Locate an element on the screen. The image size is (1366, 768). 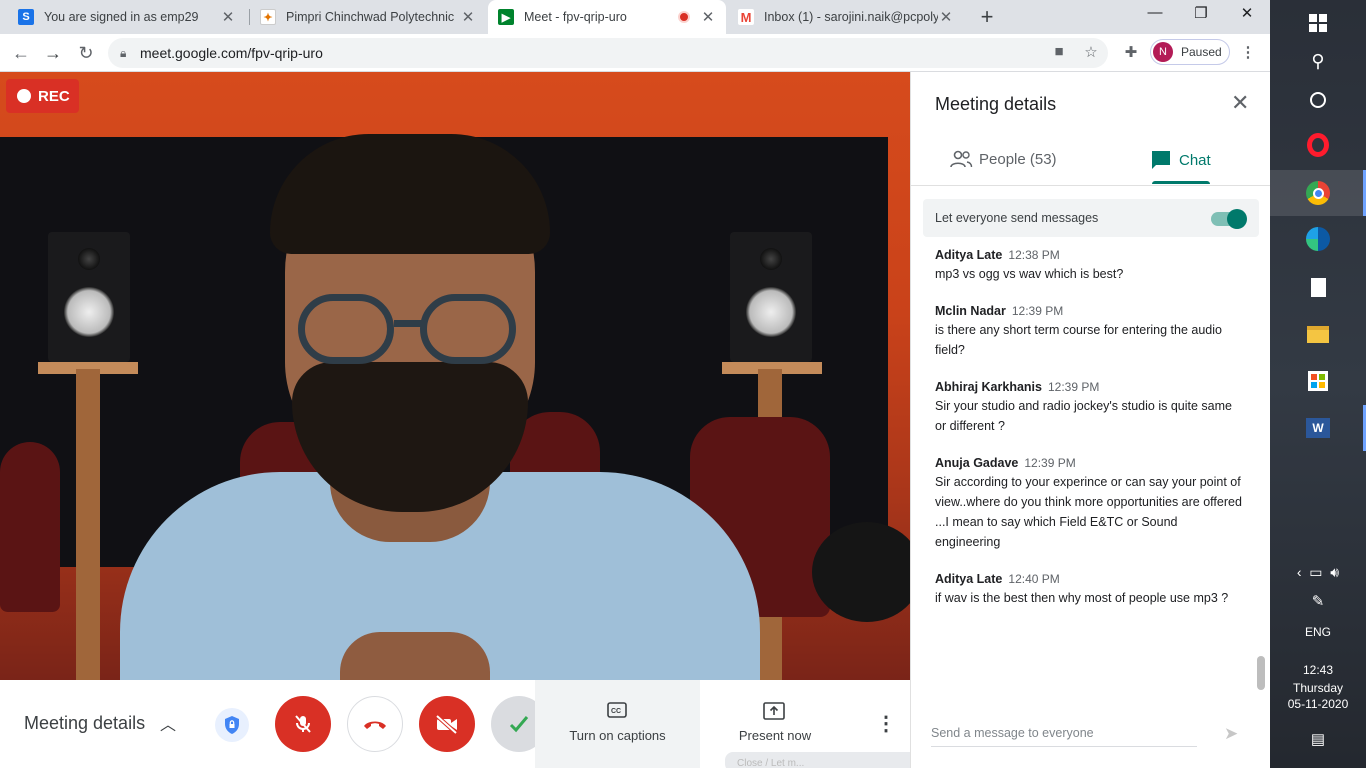
minimize-icon: — is located at coordinates (1155, 12).